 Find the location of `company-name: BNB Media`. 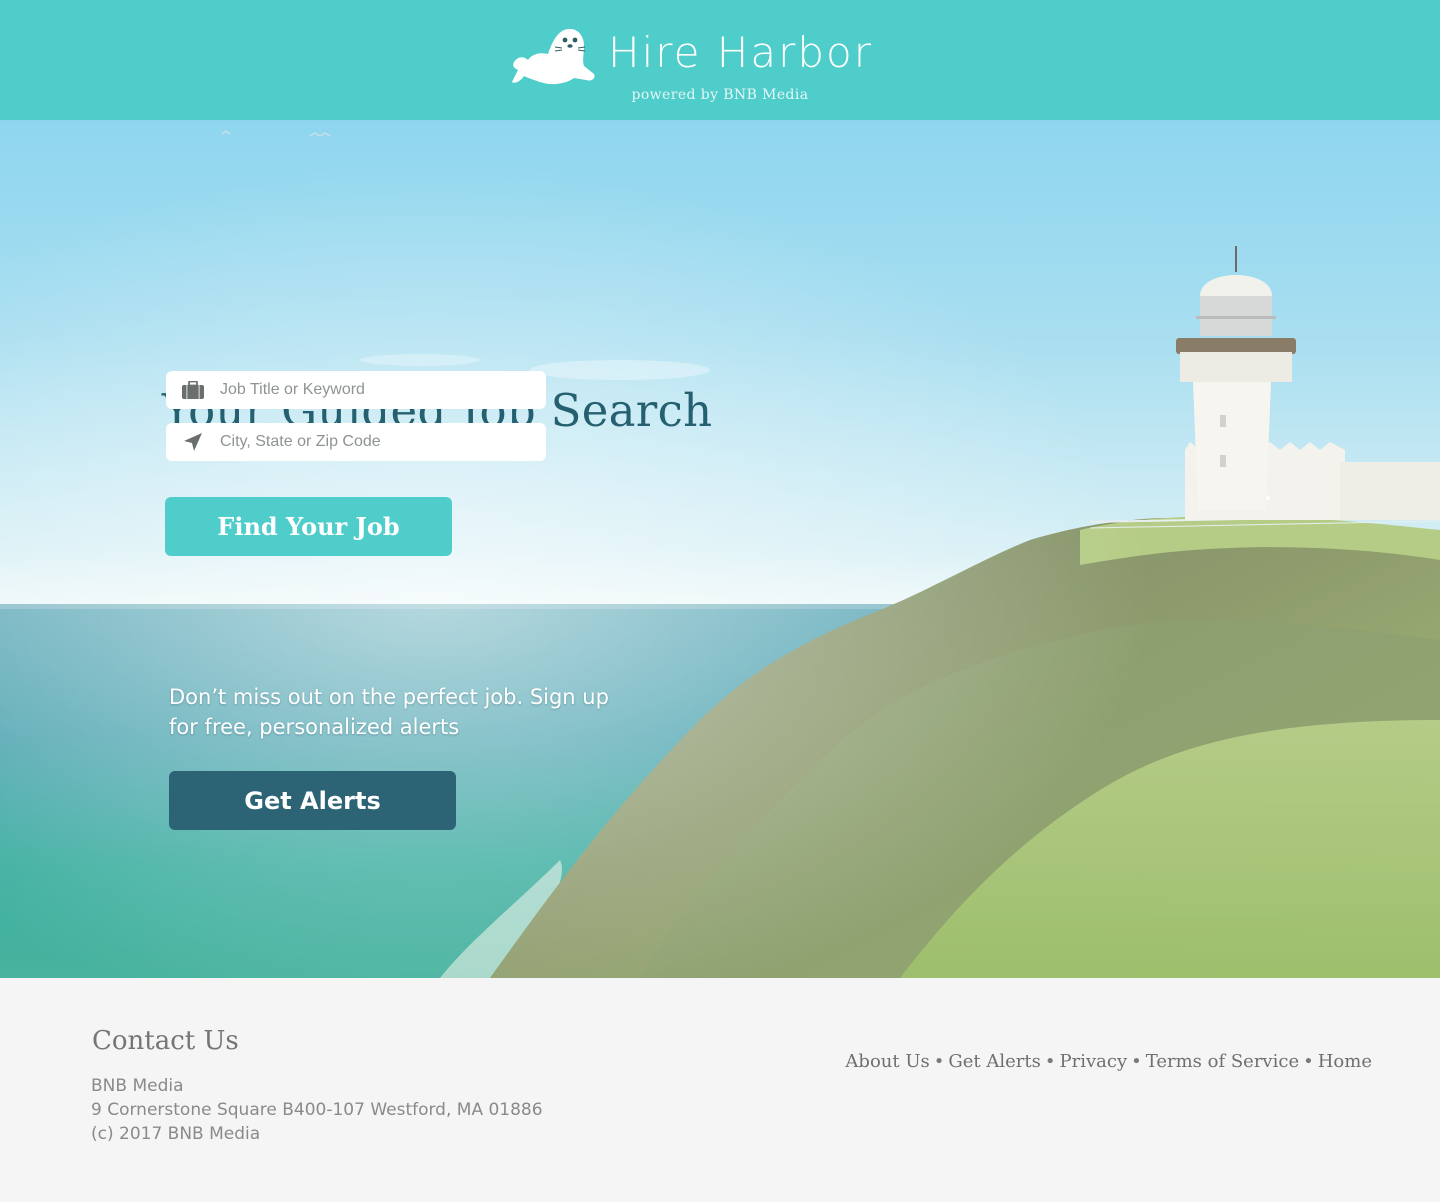

company-name: BNB Media is located at coordinates (137, 1086).